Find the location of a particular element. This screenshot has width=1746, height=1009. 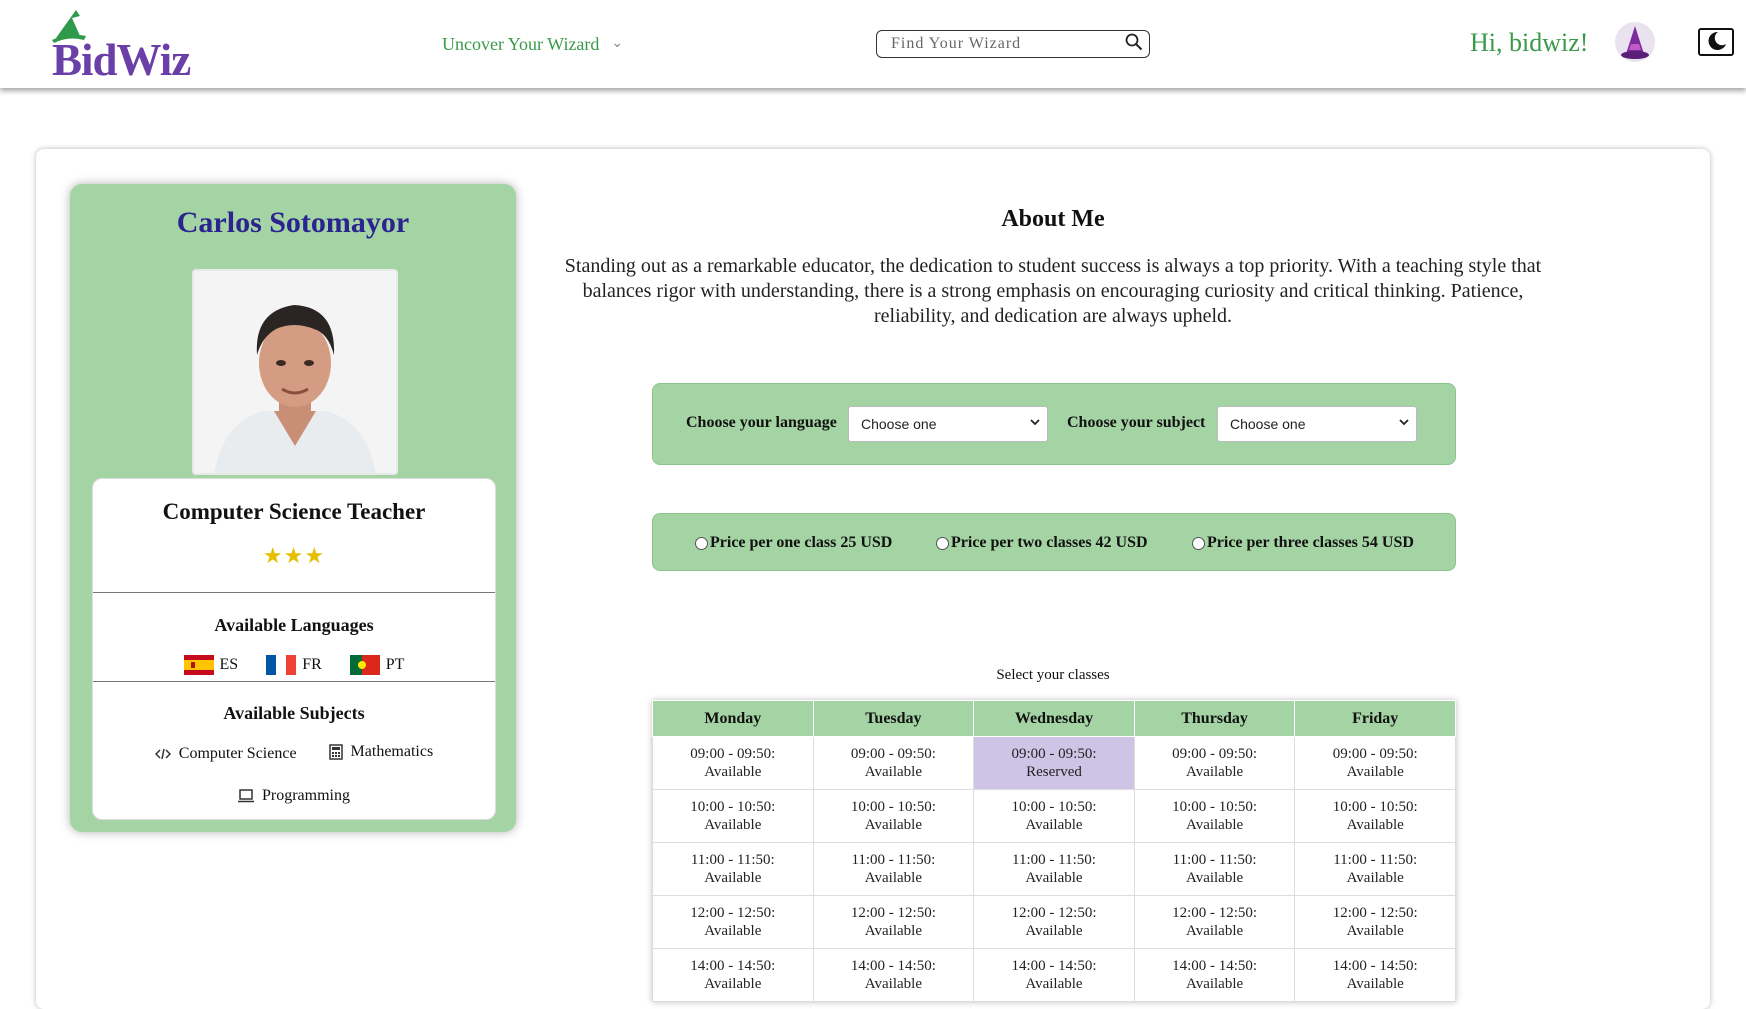

subject-programming: Programming is located at coordinates (294, 796).